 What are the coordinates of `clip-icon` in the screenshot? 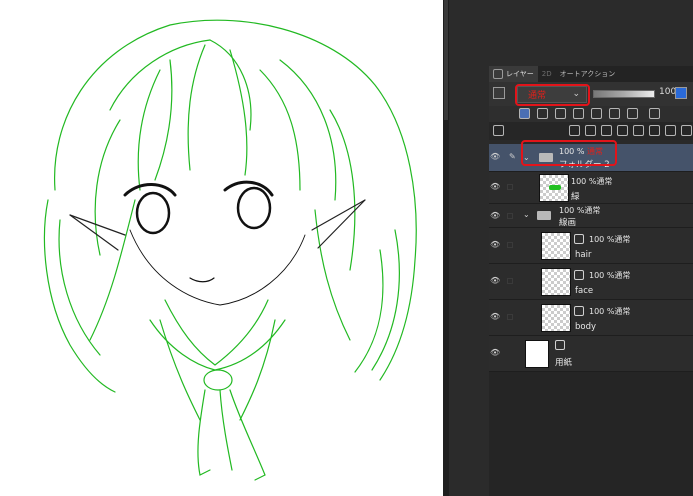 It's located at (524, 113).